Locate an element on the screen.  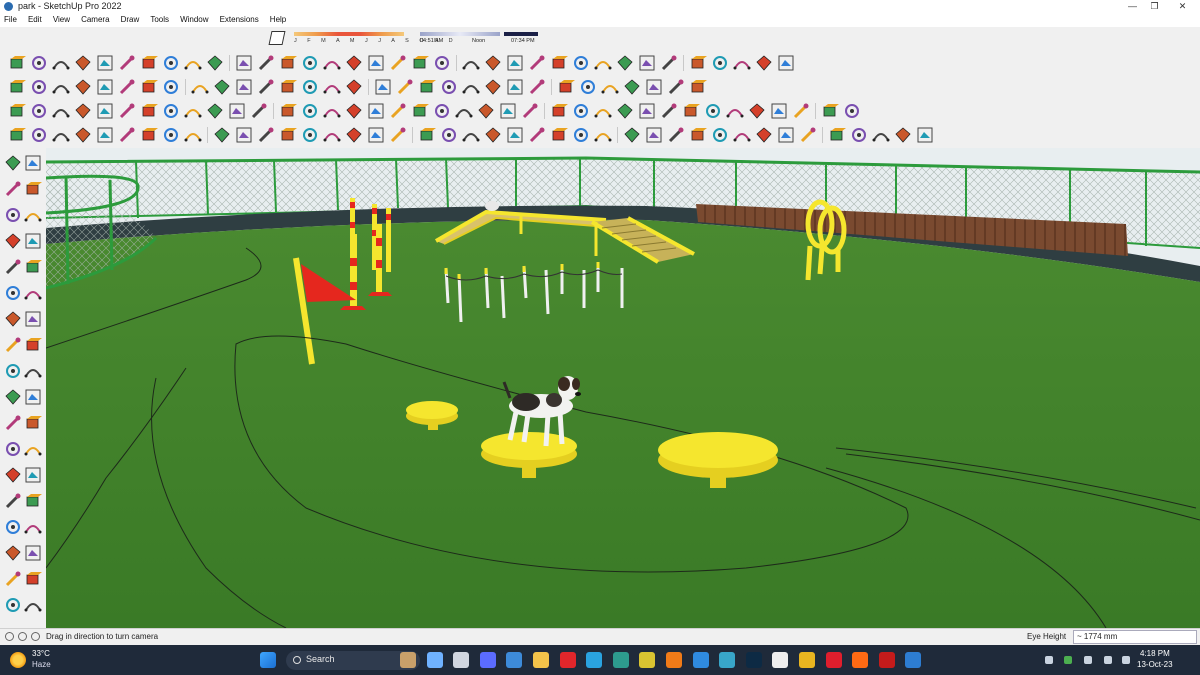
pattern-icon is located at coordinates (625, 63).